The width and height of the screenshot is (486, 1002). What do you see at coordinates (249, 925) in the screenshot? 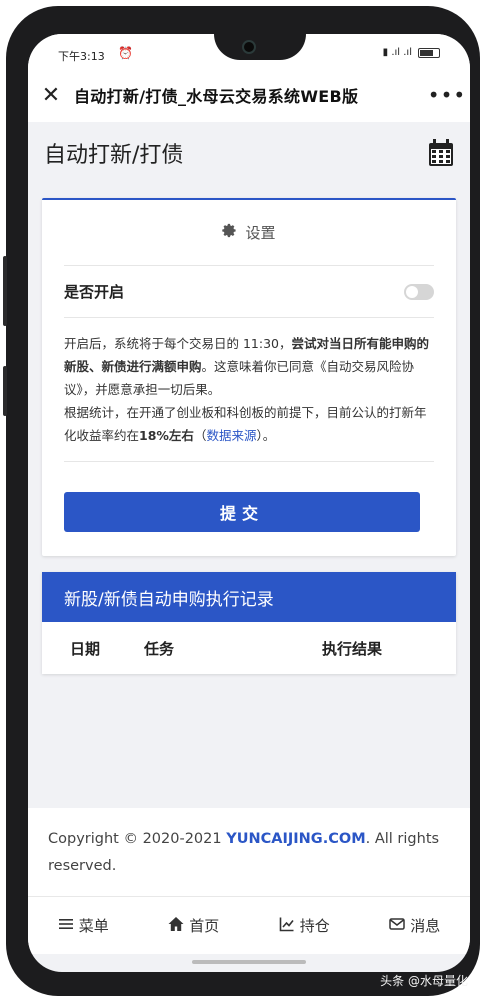
I see `bottom-tab-bar: 菜单 首页 持仓 消息` at bounding box center [249, 925].